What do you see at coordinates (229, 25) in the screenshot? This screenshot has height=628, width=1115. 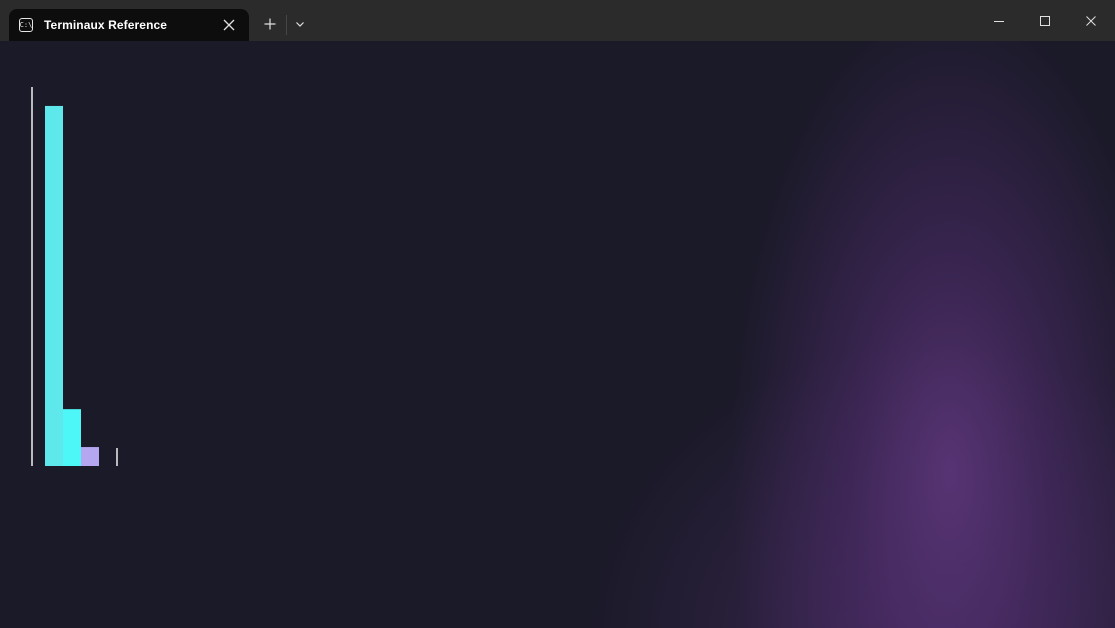 I see `close-tab-icon` at bounding box center [229, 25].